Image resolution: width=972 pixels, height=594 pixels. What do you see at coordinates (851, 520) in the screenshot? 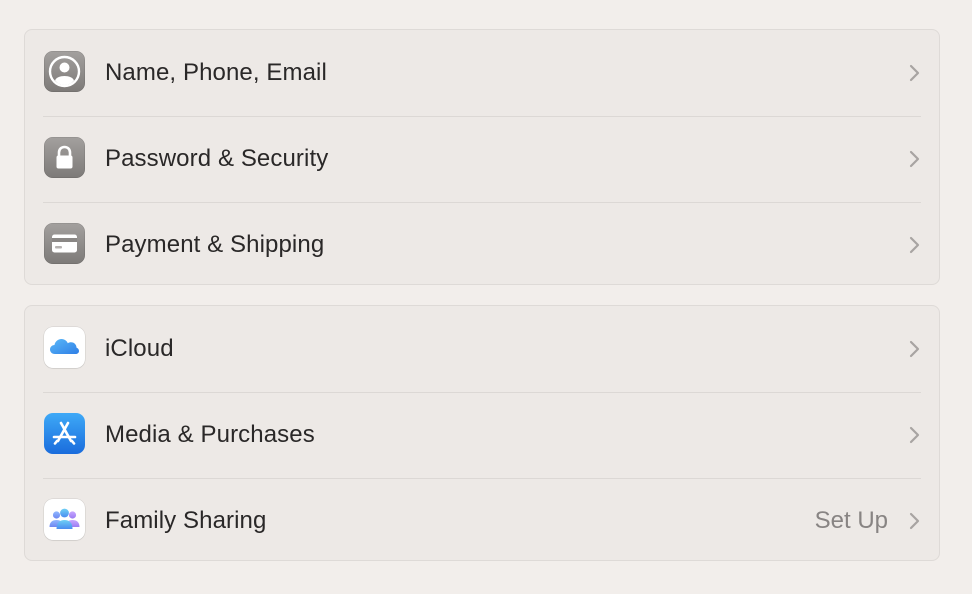
I see `setup-value: Set Up` at bounding box center [851, 520].